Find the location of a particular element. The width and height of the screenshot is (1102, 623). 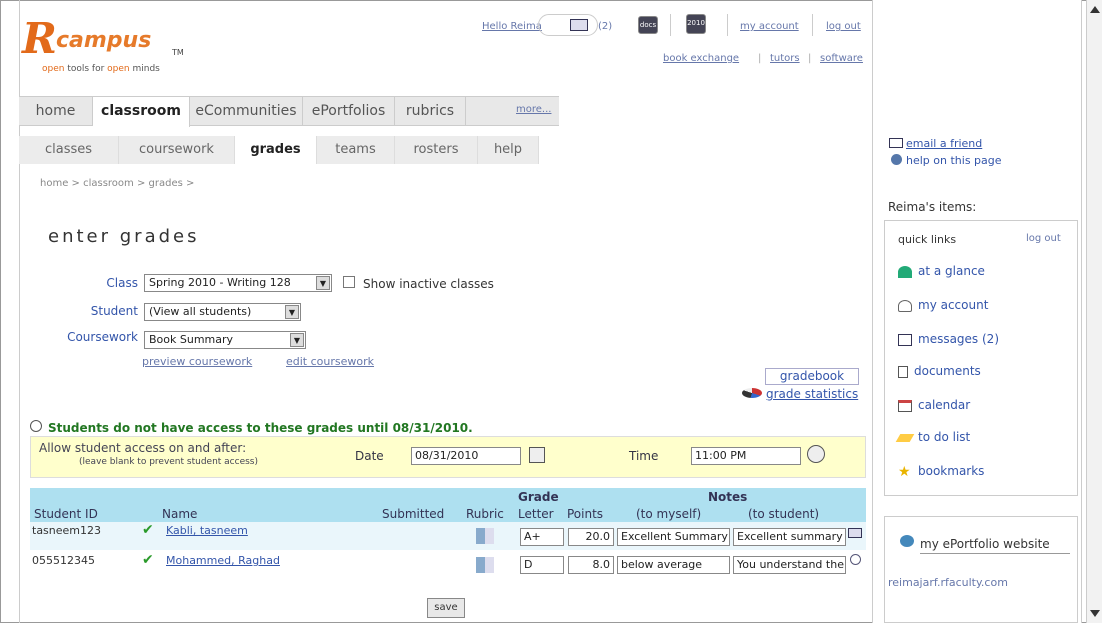

student-name-link: Kabli, tasneem is located at coordinates (207, 530).